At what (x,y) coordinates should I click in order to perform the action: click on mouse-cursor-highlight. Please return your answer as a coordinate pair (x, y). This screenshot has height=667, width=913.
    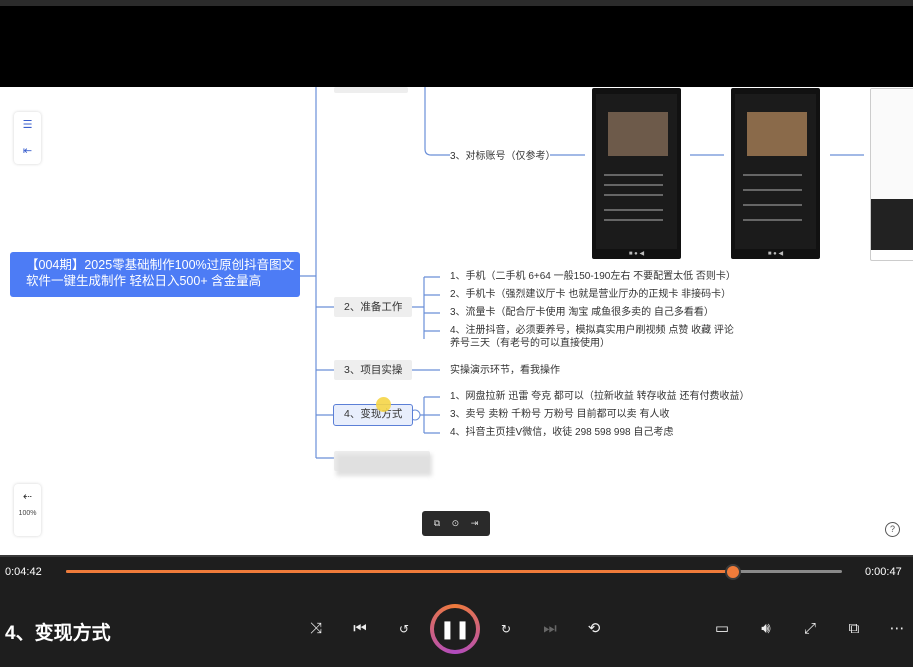
    Looking at the image, I should click on (383, 404).